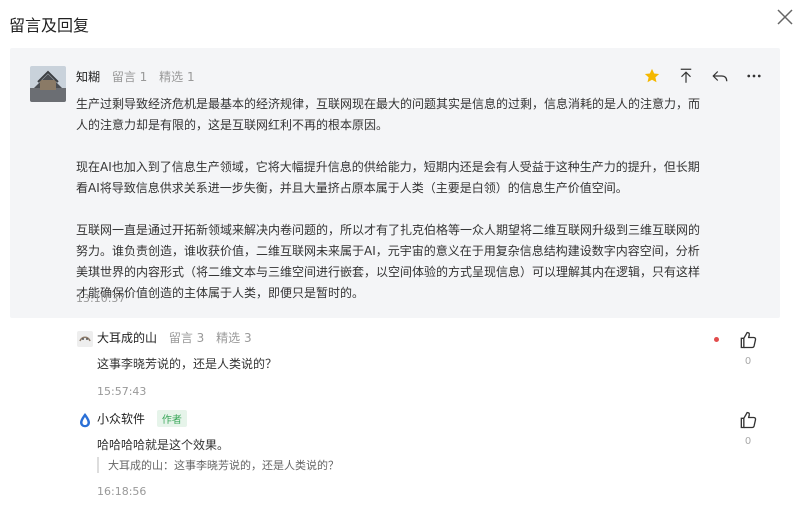 This screenshot has height=524, width=800. Describe the element at coordinates (121, 419) in the screenshot. I see `reply-author-name: 小众软件` at that location.